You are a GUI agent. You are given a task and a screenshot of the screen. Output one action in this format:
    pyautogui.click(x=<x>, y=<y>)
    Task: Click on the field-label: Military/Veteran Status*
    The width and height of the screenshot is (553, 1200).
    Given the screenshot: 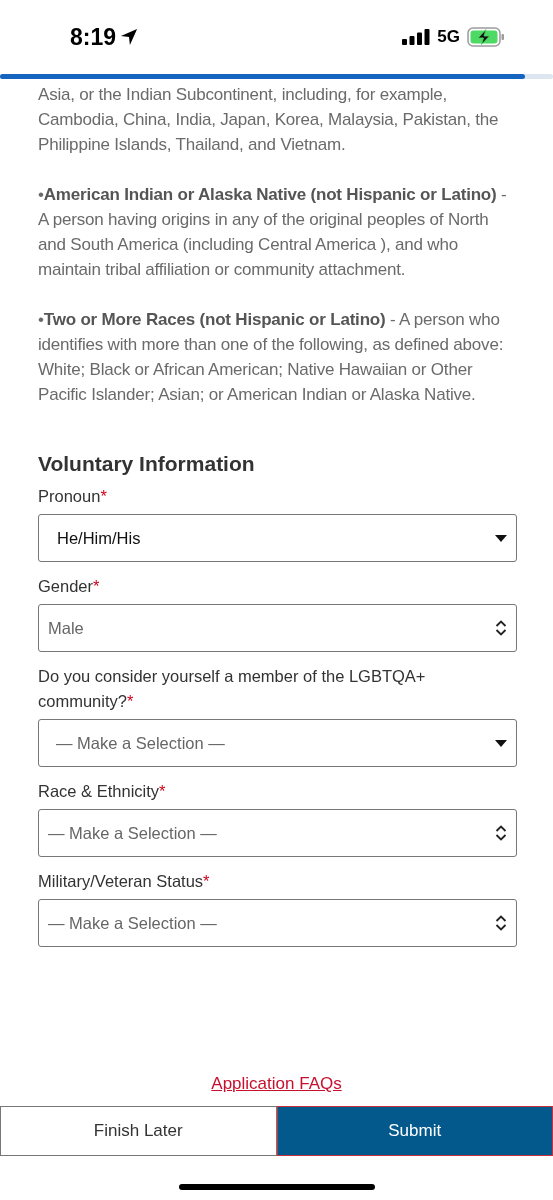 What is the action you would take?
    pyautogui.click(x=124, y=881)
    